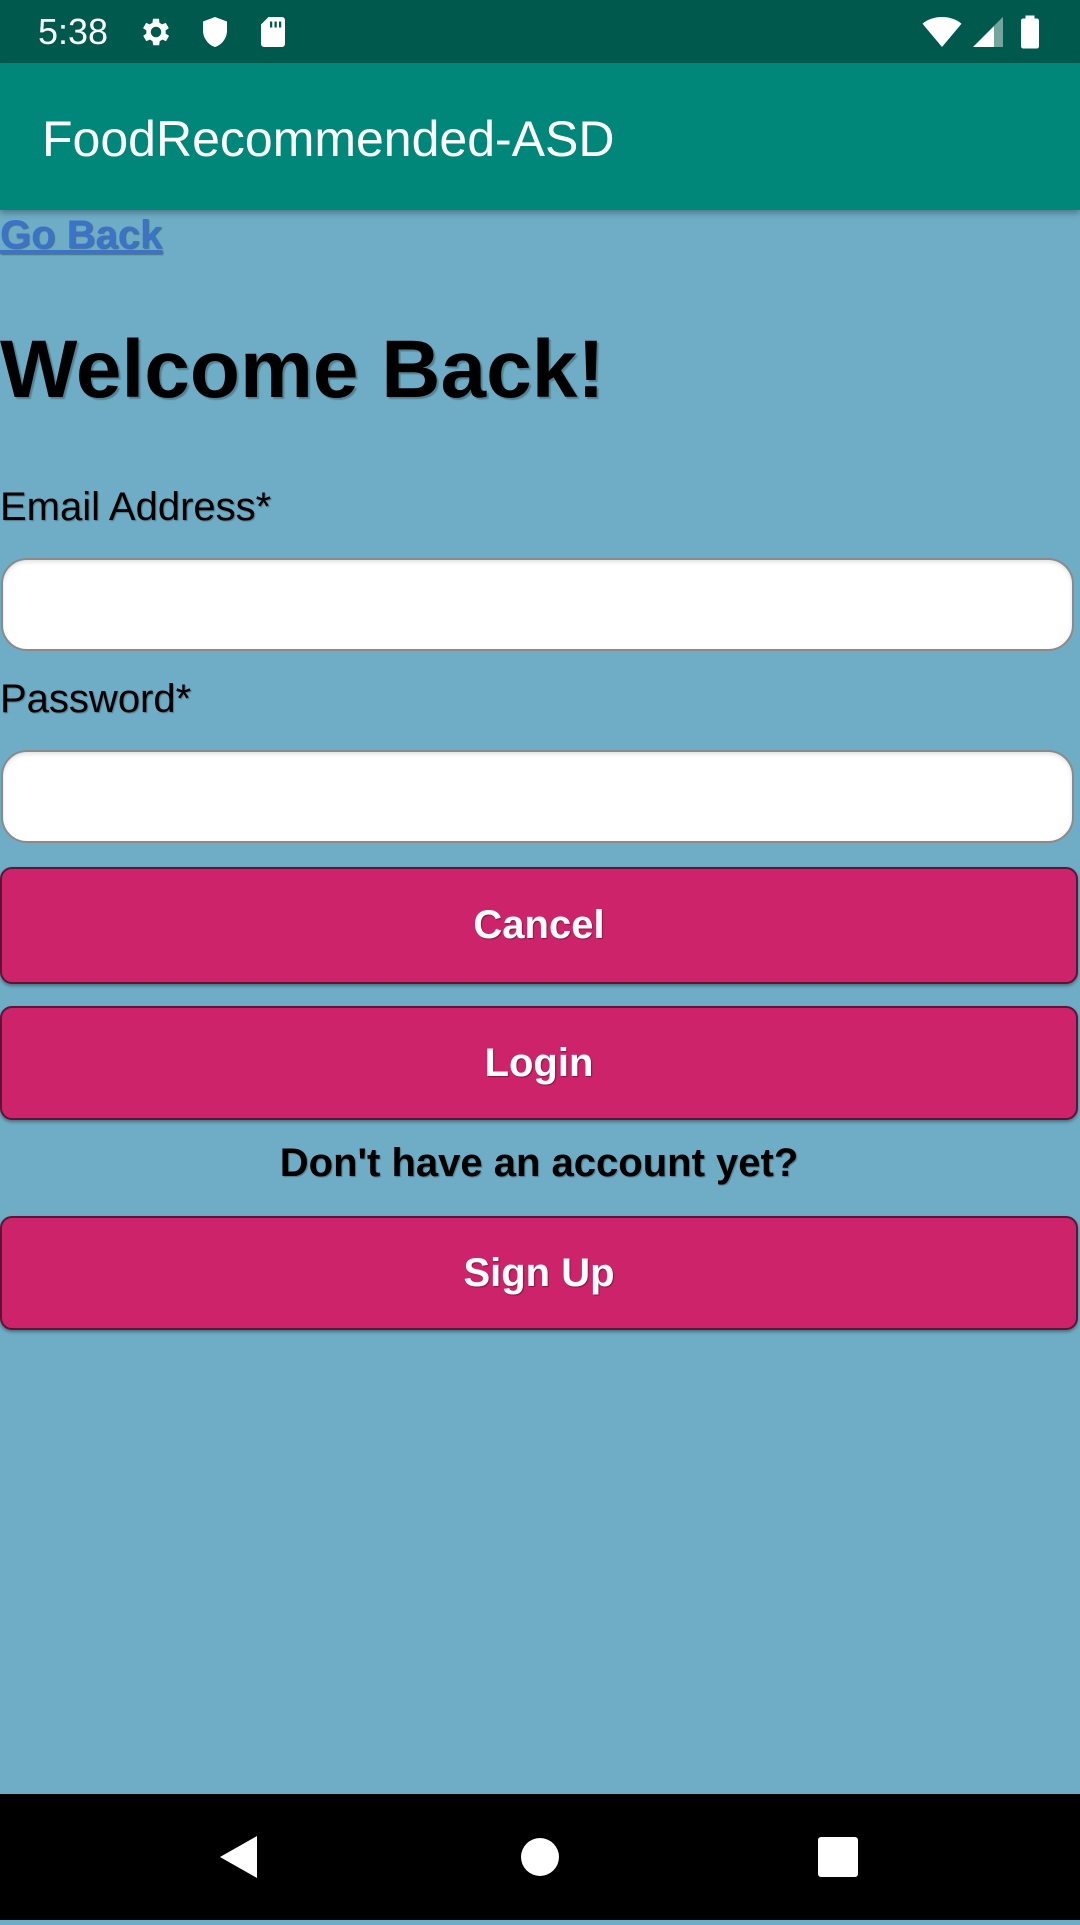 The image size is (1080, 1925). I want to click on app-bar: FoodRecommended-ASD, so click(540, 136).